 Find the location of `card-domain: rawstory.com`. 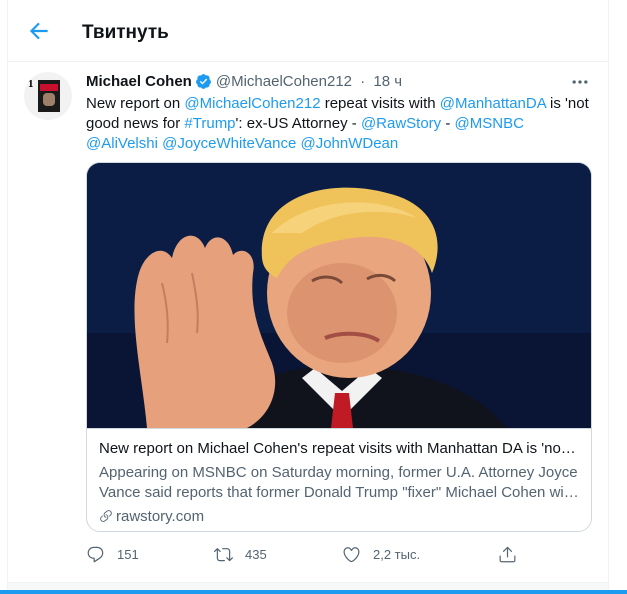

card-domain: rawstory.com is located at coordinates (339, 517).